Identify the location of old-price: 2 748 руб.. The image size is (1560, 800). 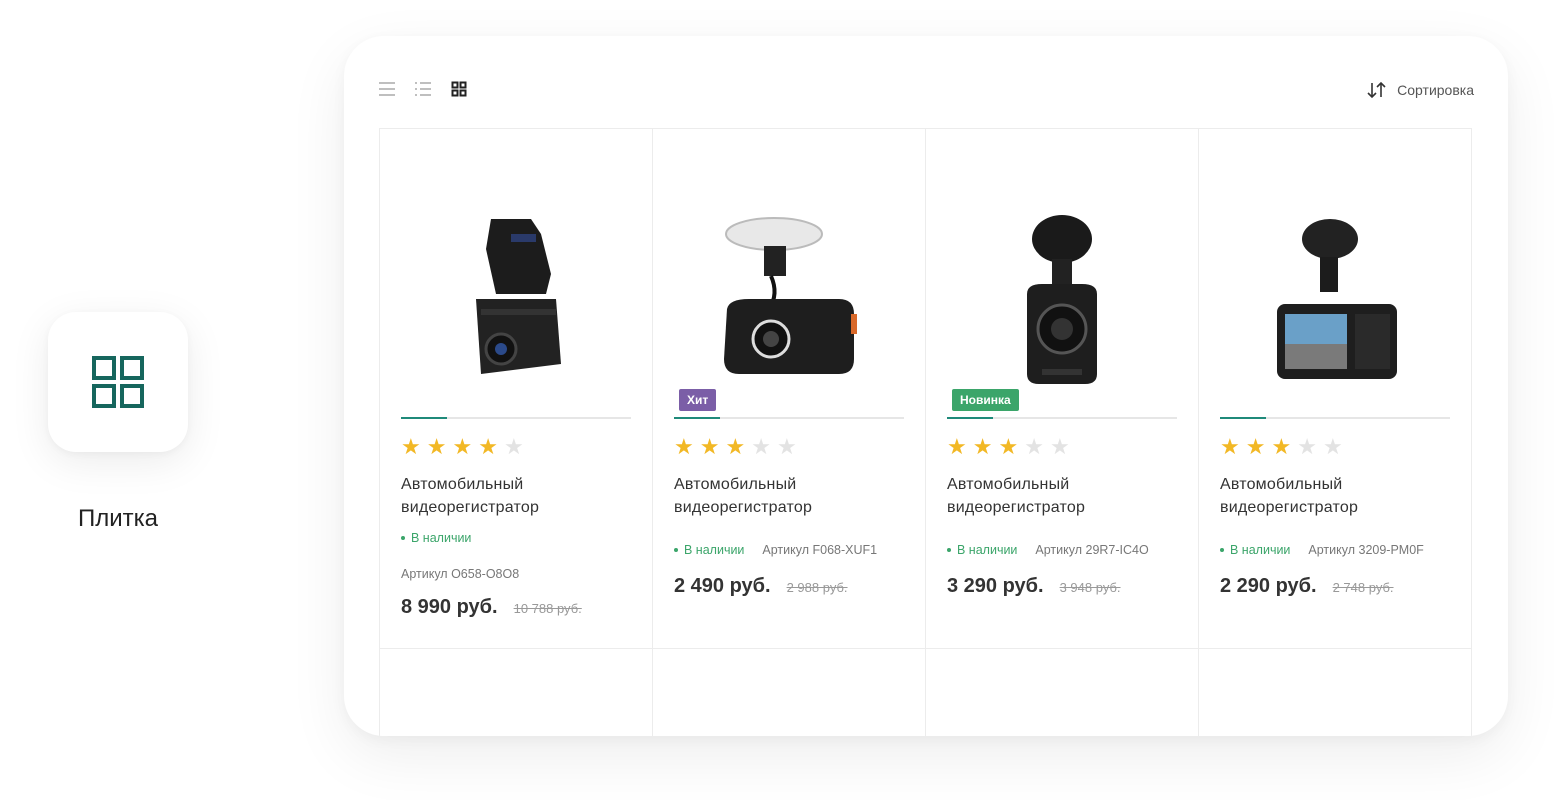
(1363, 587).